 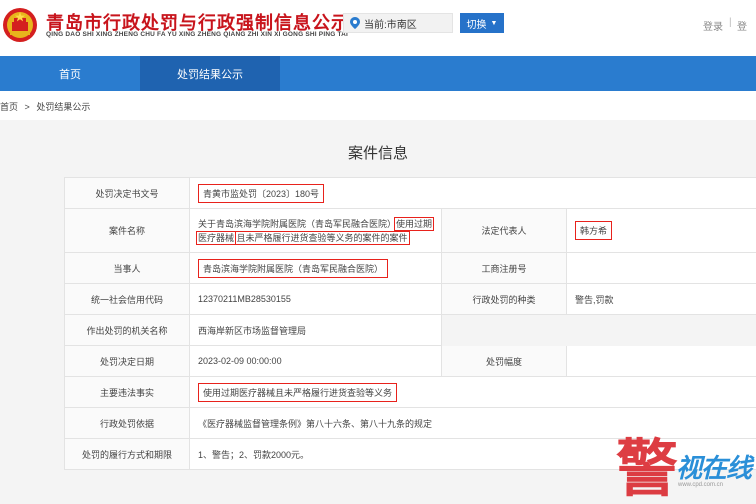 What do you see at coordinates (127, 299) in the screenshot?
I see `credit-code-label: 统一社会信用代码` at bounding box center [127, 299].